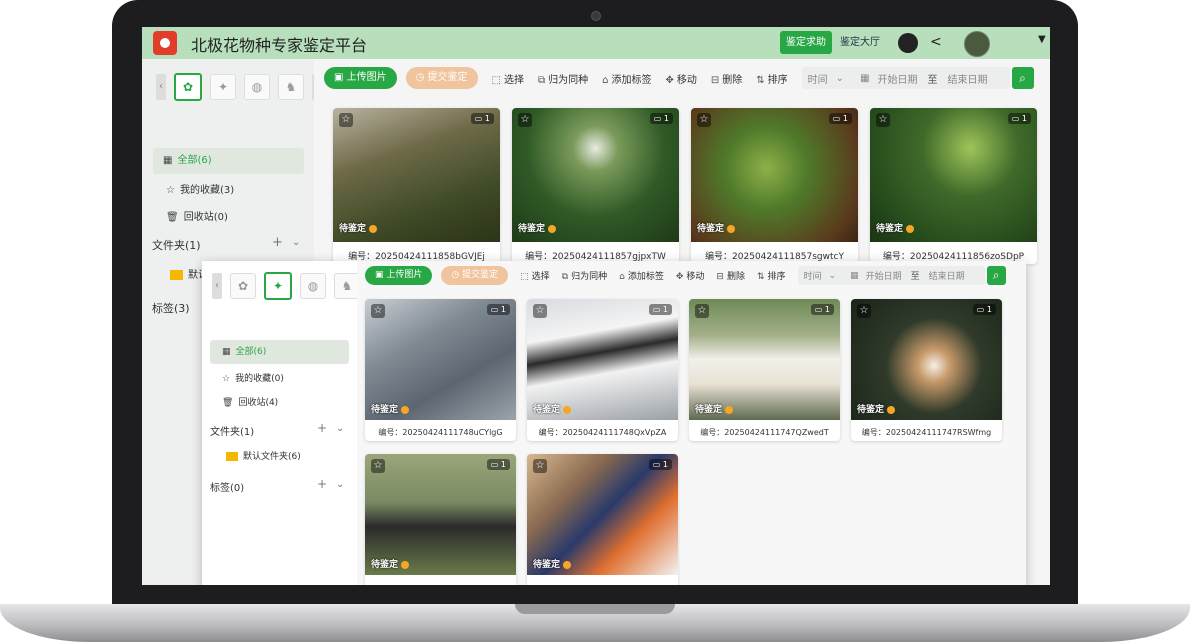 The height and width of the screenshot is (642, 1190). I want to click on delete-icon: ⊟, so click(715, 80).